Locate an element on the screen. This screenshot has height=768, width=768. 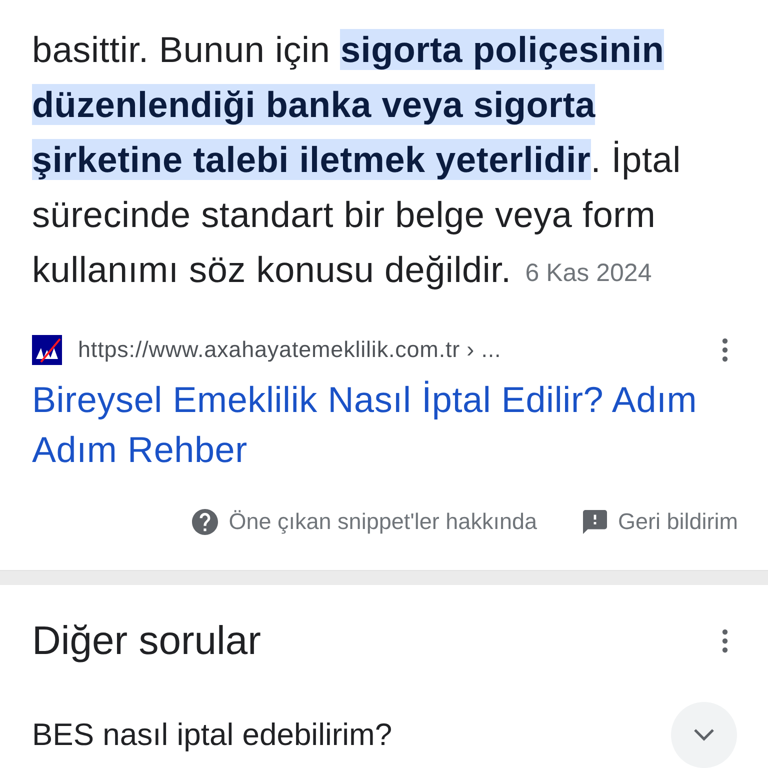
question-text: BES nasıl iptal edebilirim? is located at coordinates (212, 735).